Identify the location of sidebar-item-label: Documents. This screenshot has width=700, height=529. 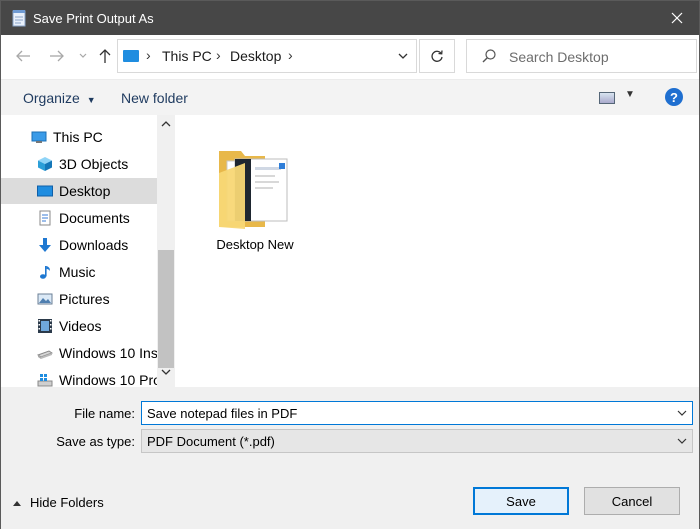
(94, 218).